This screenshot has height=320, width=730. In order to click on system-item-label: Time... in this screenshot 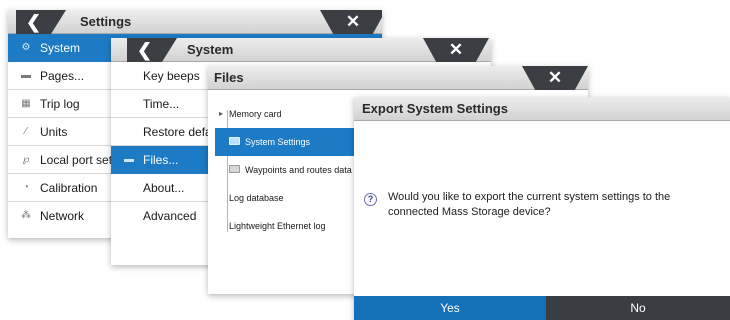, I will do `click(161, 104)`.